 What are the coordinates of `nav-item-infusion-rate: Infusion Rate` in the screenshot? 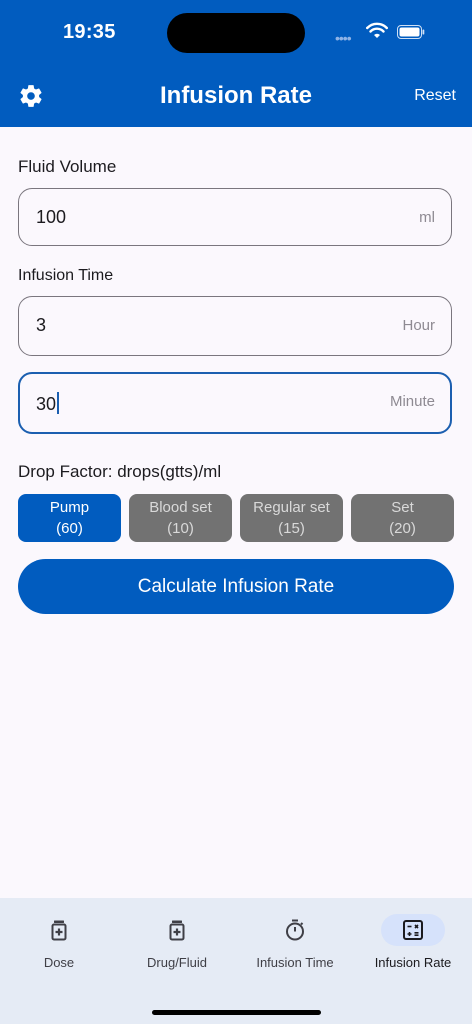 It's located at (413, 948).